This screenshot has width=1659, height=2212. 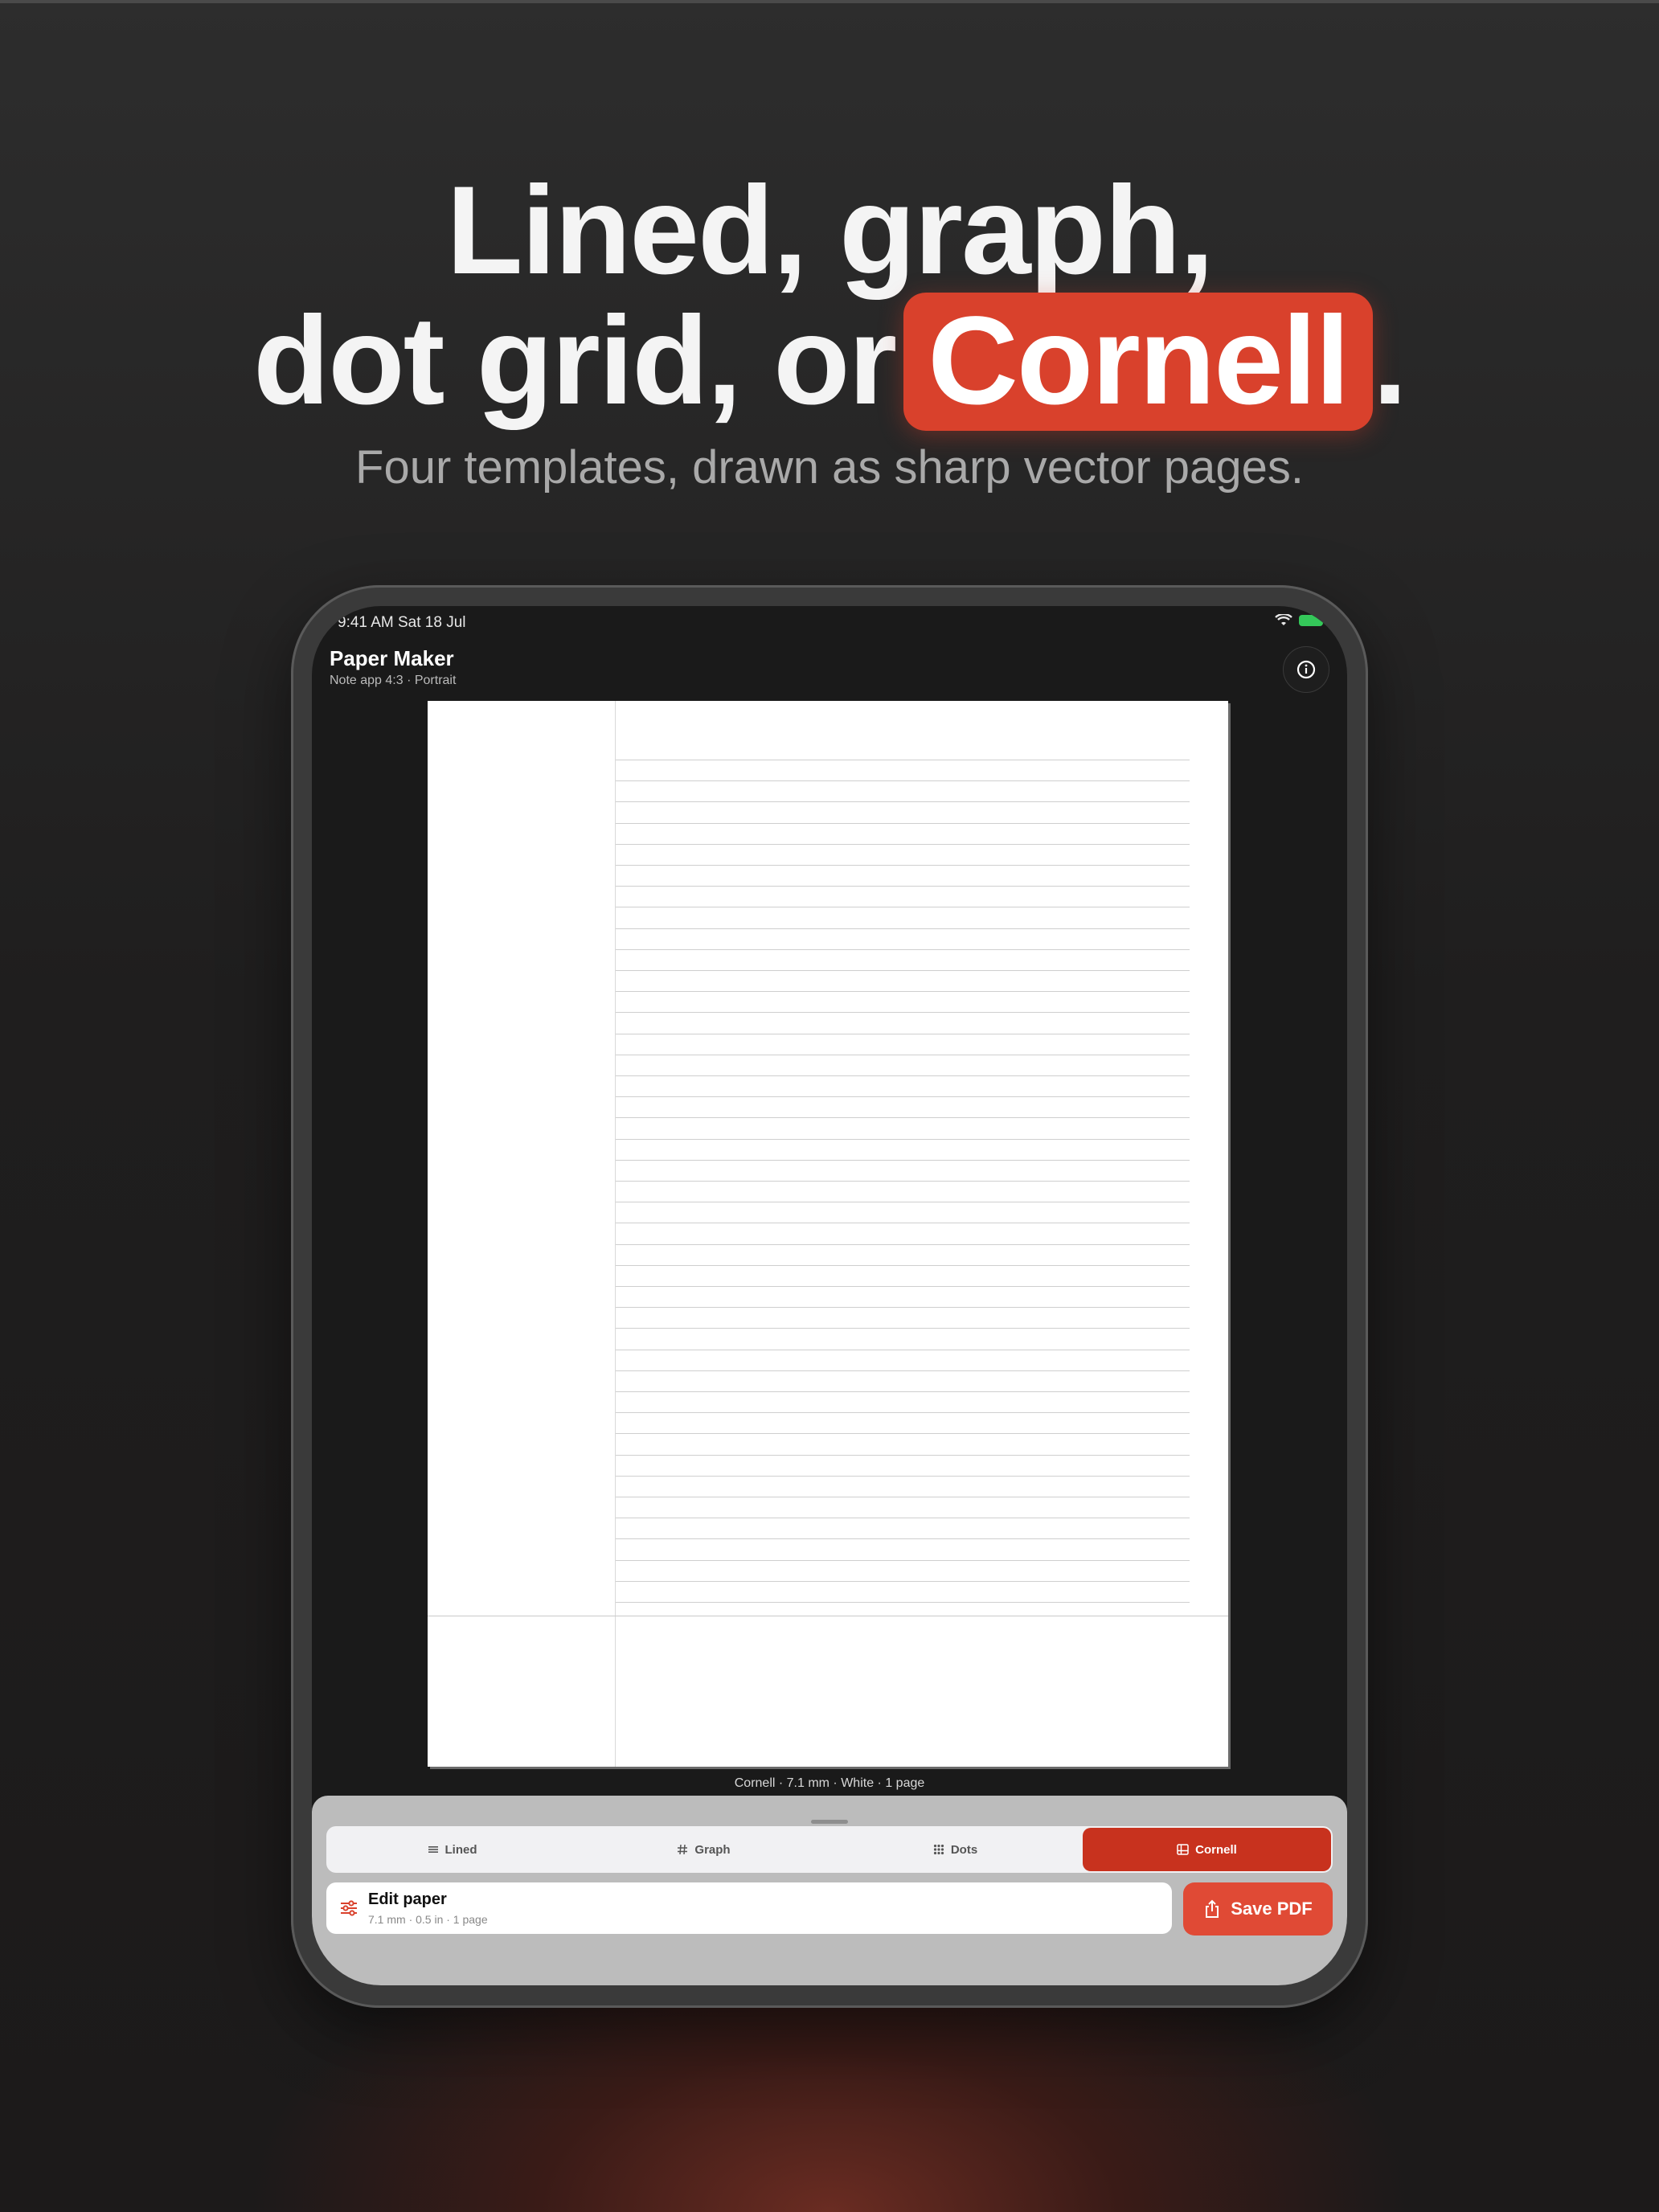 I want to click on sheet-grabber, so click(x=829, y=1822).